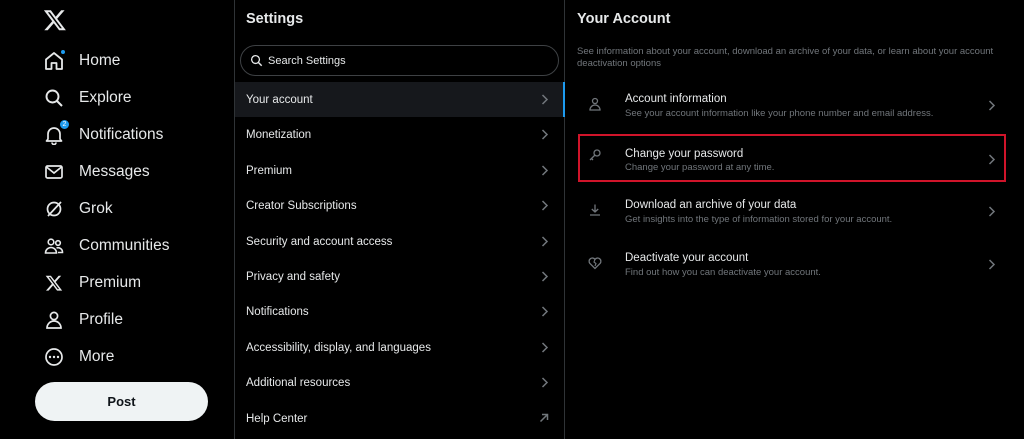 The width and height of the screenshot is (1024, 439). I want to click on settings-title: Settings, so click(275, 19).